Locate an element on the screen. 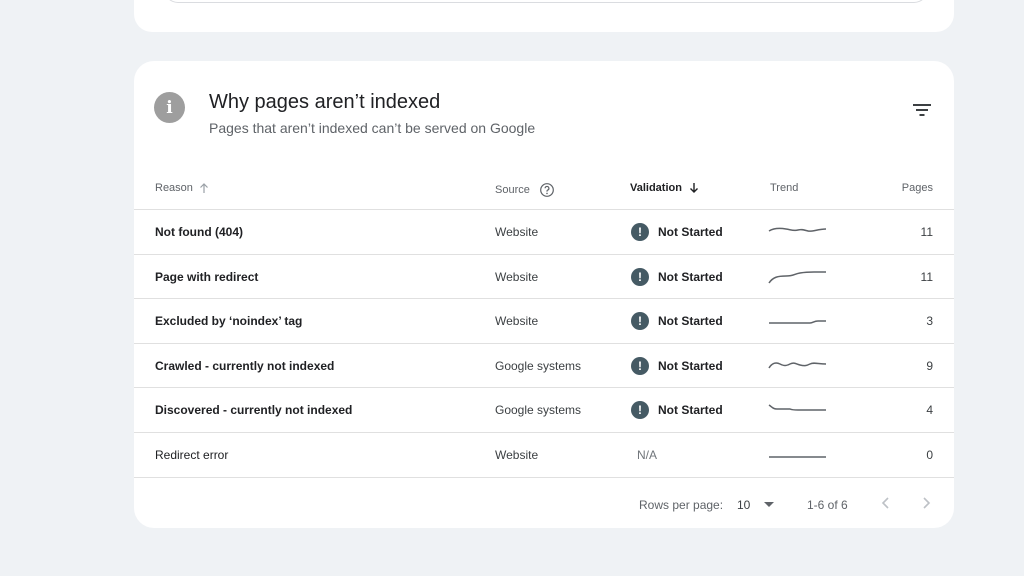 This screenshot has width=1024, height=576. dropdown-arrow-icon is located at coordinates (769, 504).